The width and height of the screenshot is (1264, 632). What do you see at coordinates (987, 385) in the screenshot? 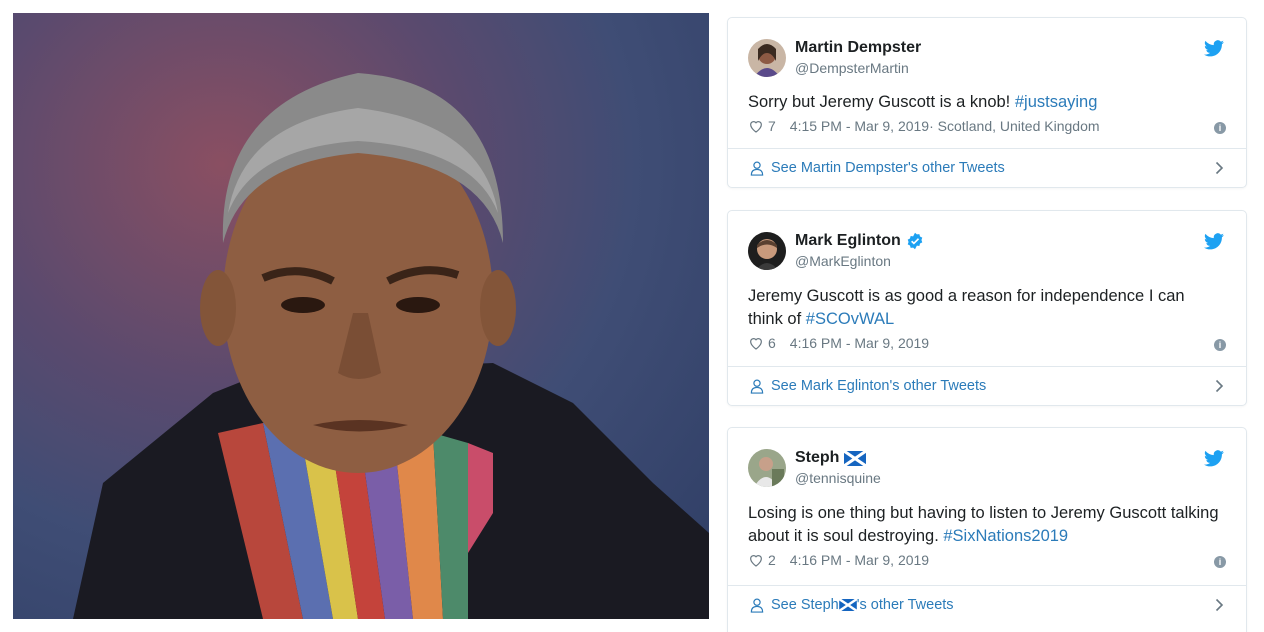
I see `see-other-tweets-link: See Mark Eglinton's other Tweets` at bounding box center [987, 385].